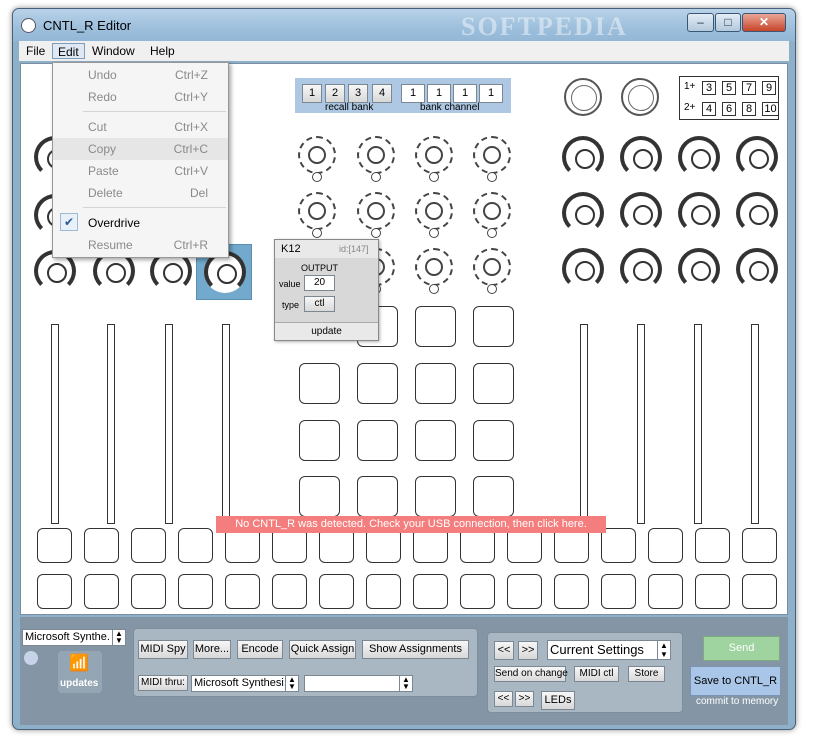  I want to click on settings-select: Current Settings ▲ ▼, so click(609, 650).